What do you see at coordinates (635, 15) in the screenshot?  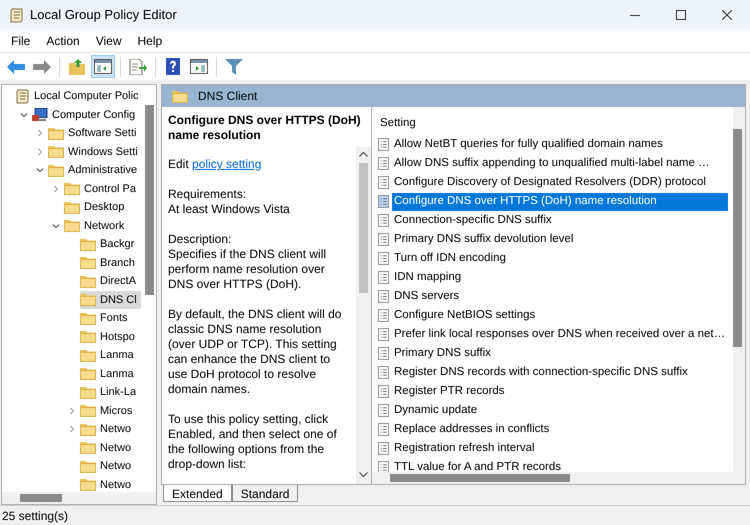 I see `minimize-icon` at bounding box center [635, 15].